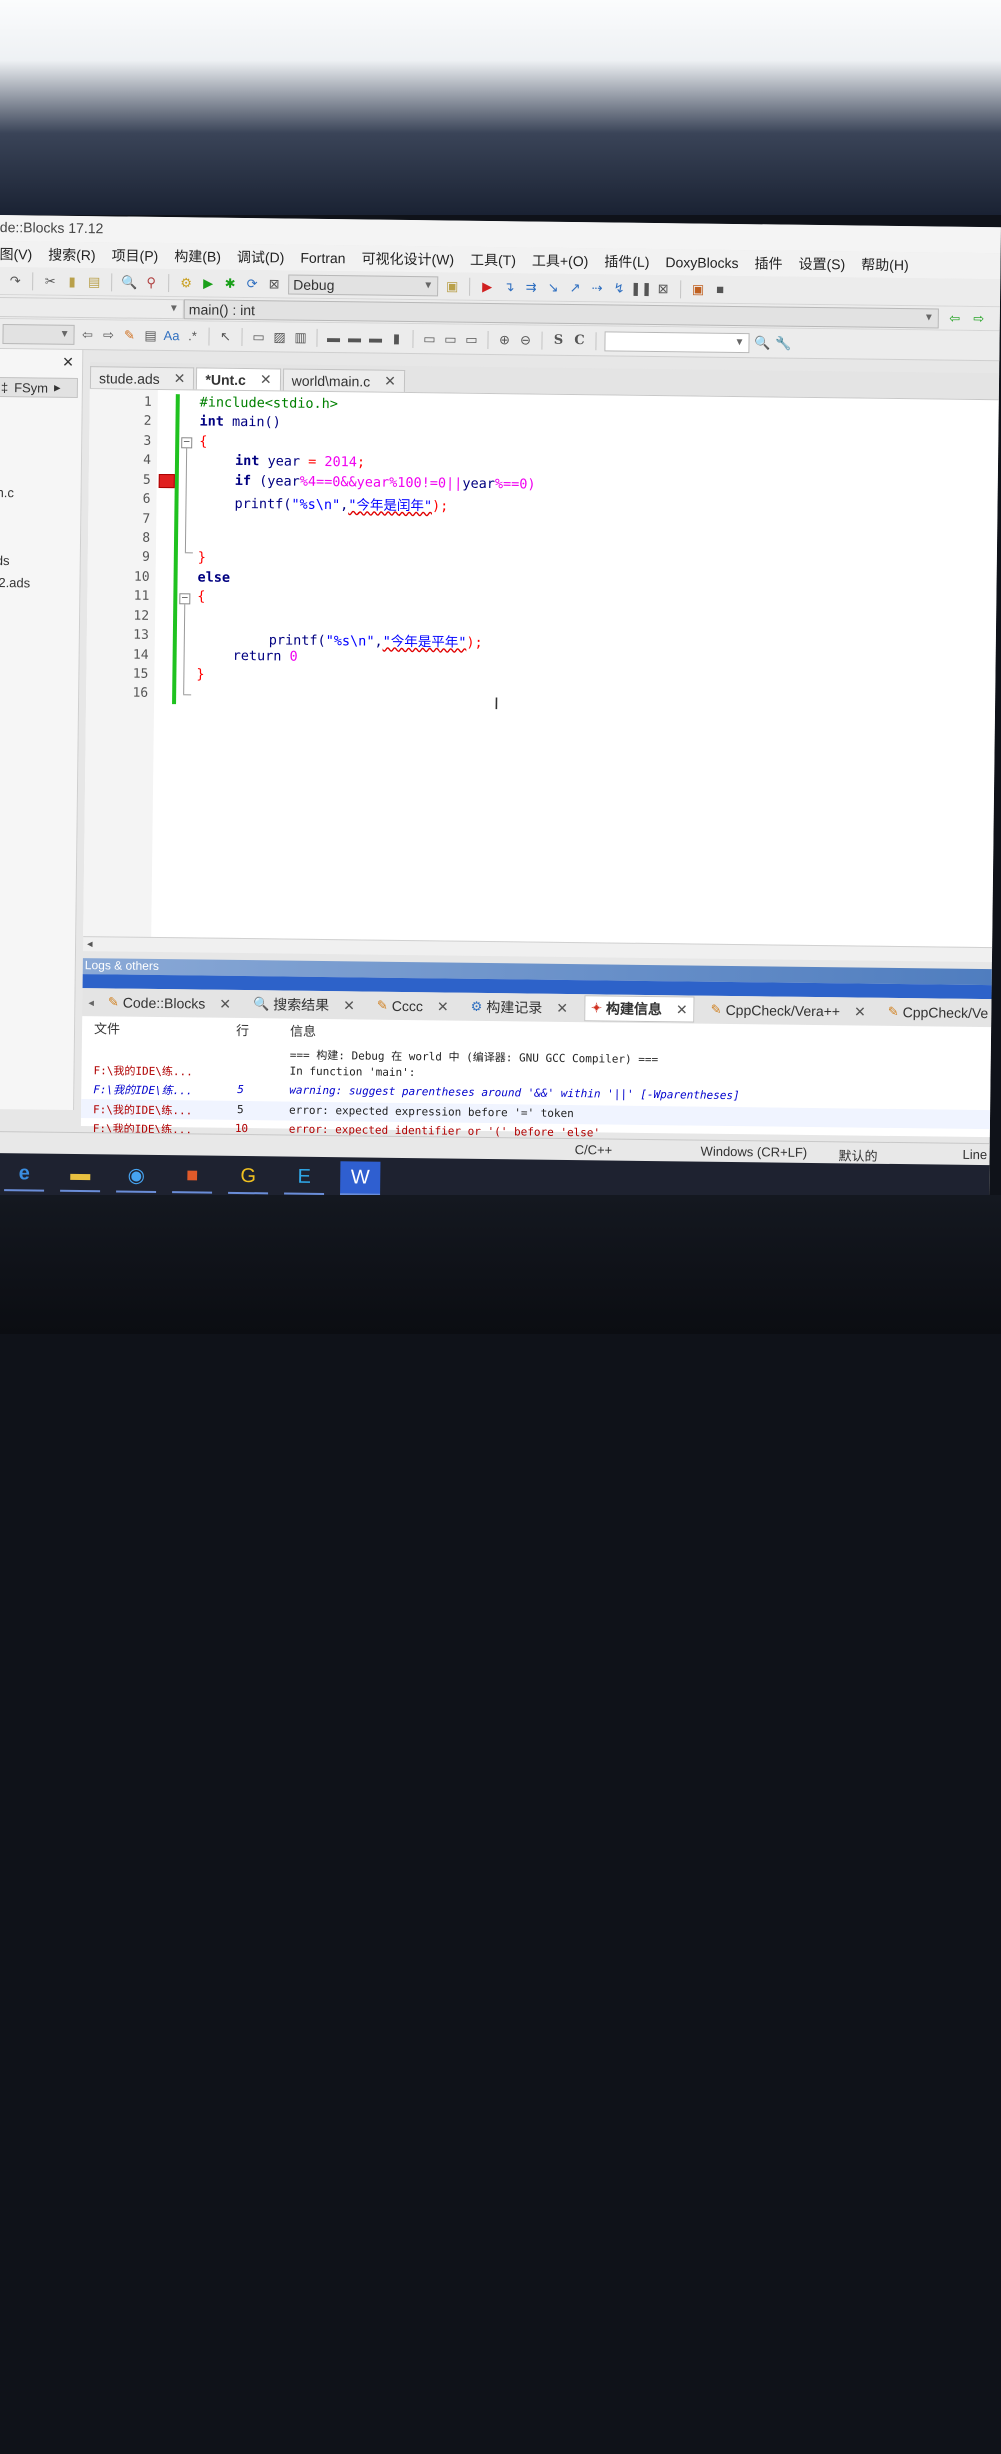 Image resolution: width=1001 pixels, height=2454 pixels. I want to click on jump-back-icon: ⇦, so click(955, 318).